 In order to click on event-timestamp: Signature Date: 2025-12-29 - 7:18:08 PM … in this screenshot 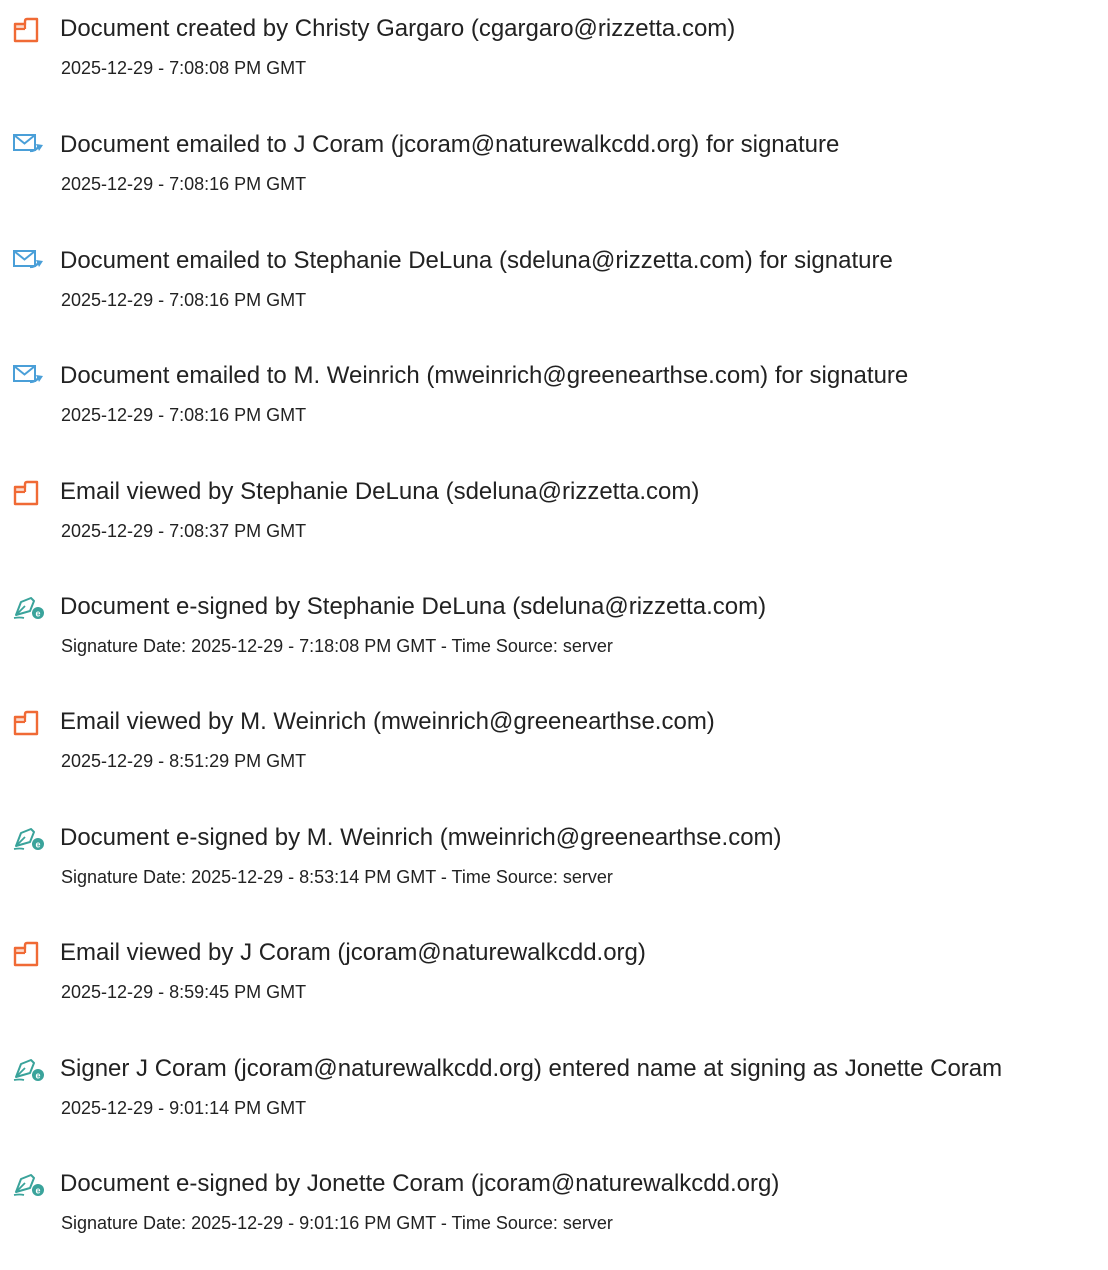, I will do `click(337, 646)`.